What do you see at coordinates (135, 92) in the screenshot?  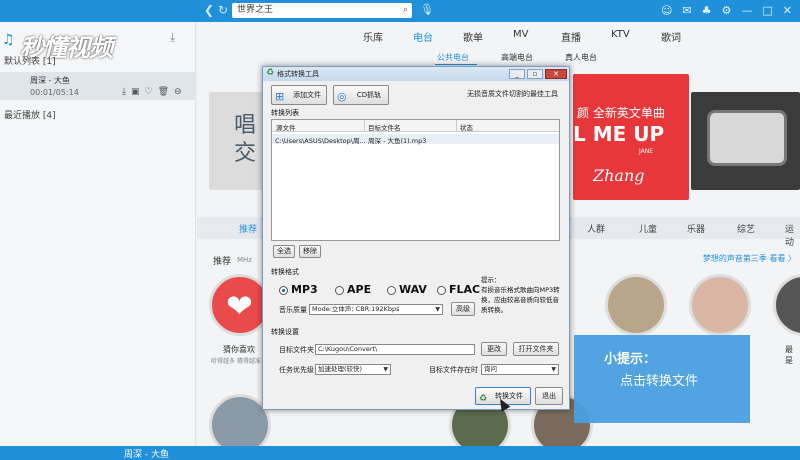 I see `mv-icon: ▣` at bounding box center [135, 92].